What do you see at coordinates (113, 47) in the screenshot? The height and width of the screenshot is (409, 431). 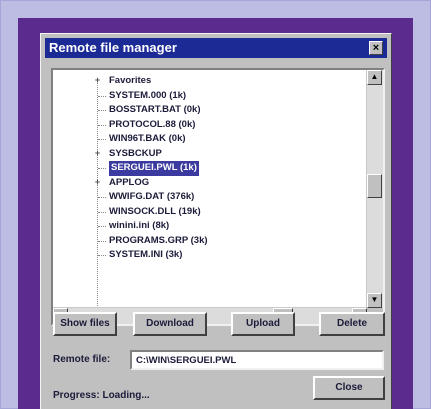 I see `window-title: Remote file manager` at bounding box center [113, 47].